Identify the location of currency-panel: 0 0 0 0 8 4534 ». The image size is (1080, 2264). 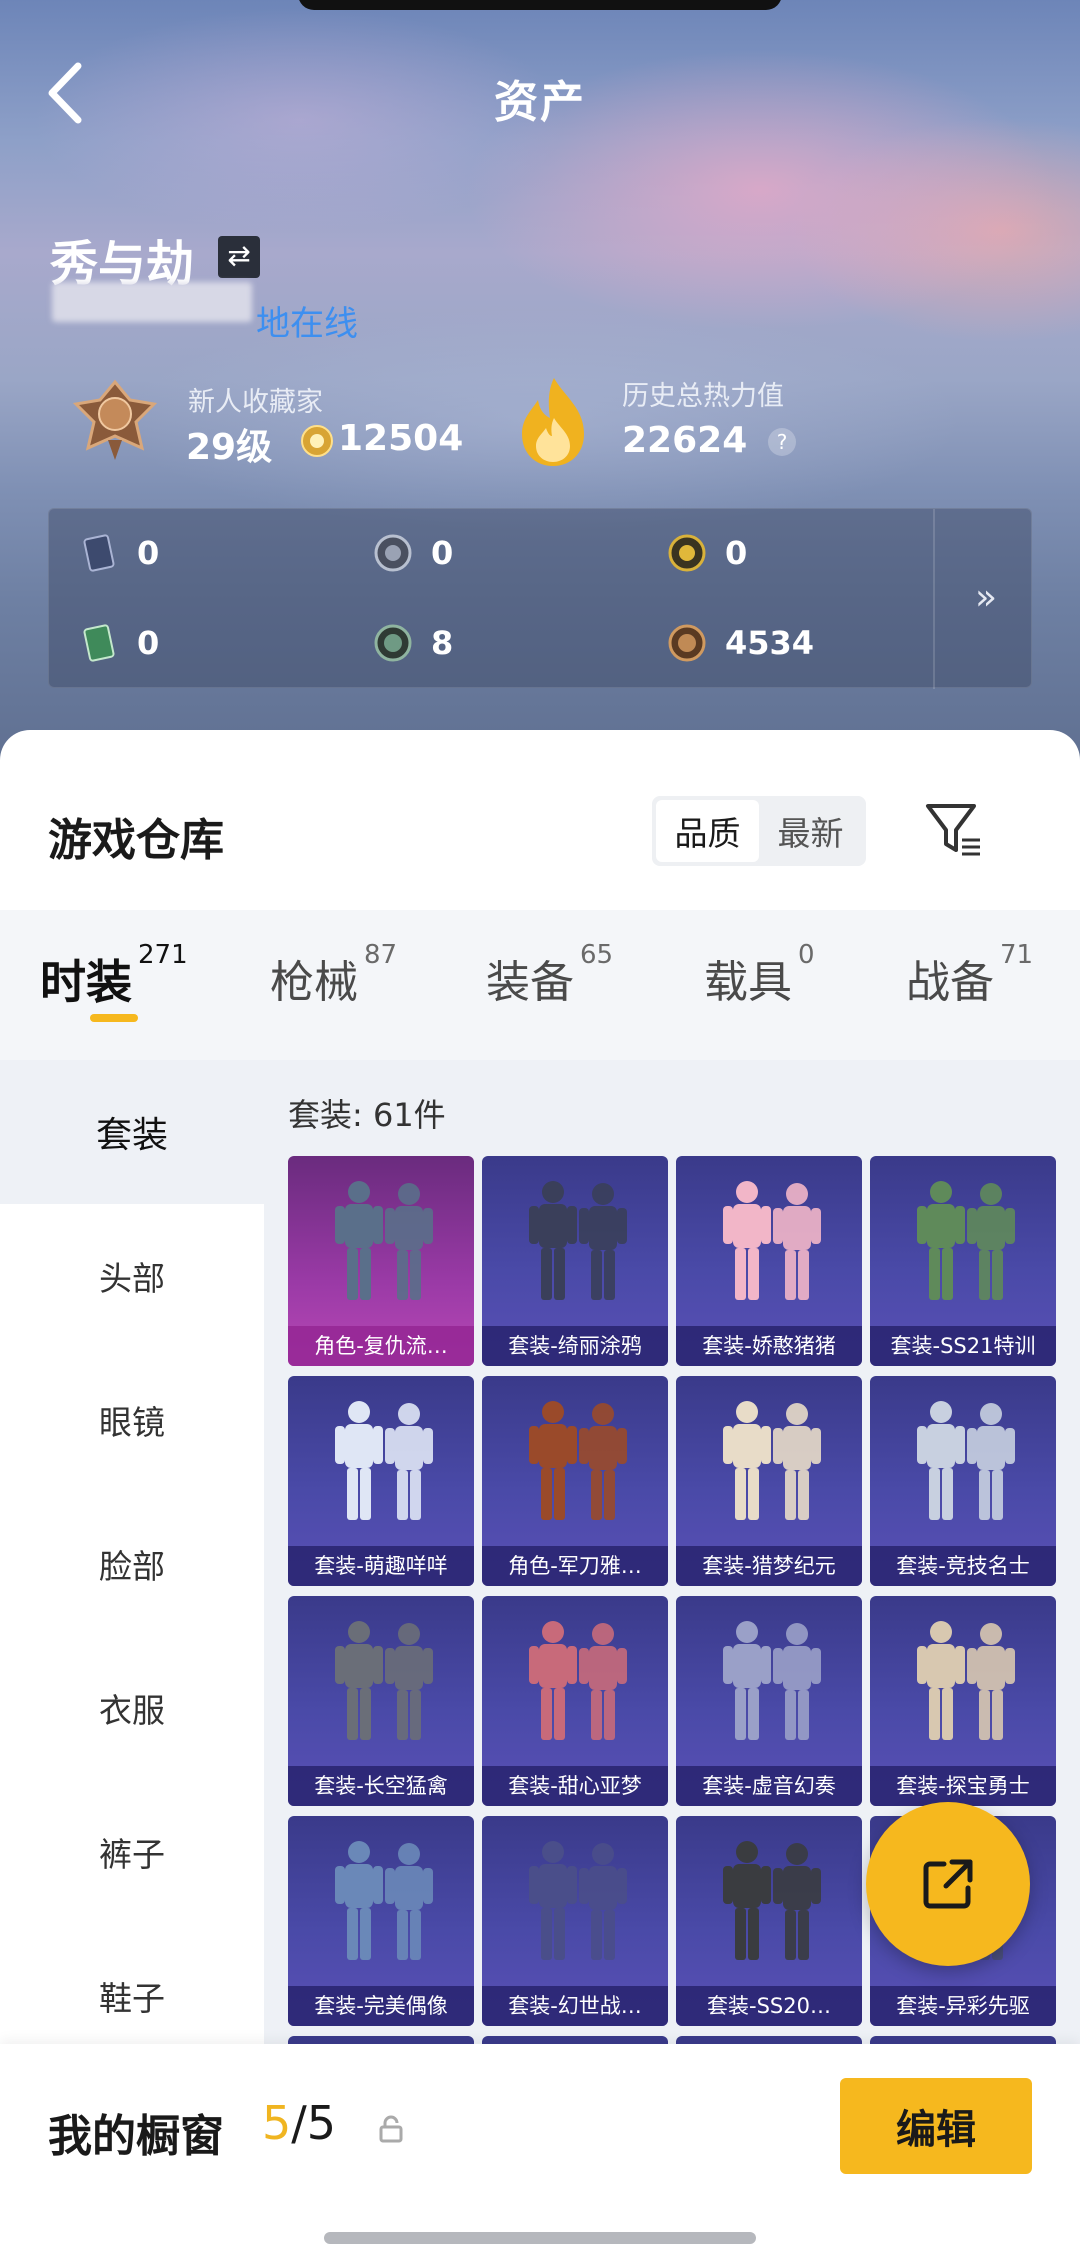
(540, 598).